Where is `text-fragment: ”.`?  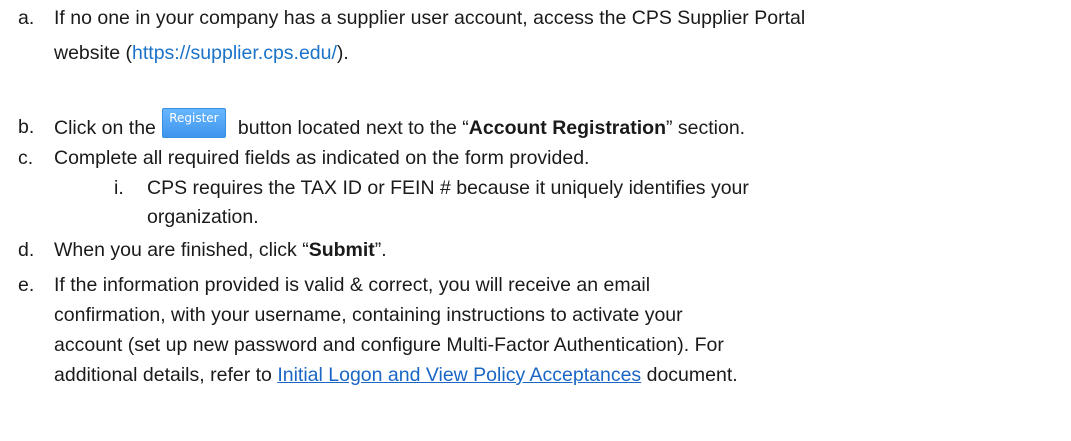
text-fragment: ”. is located at coordinates (380, 250).